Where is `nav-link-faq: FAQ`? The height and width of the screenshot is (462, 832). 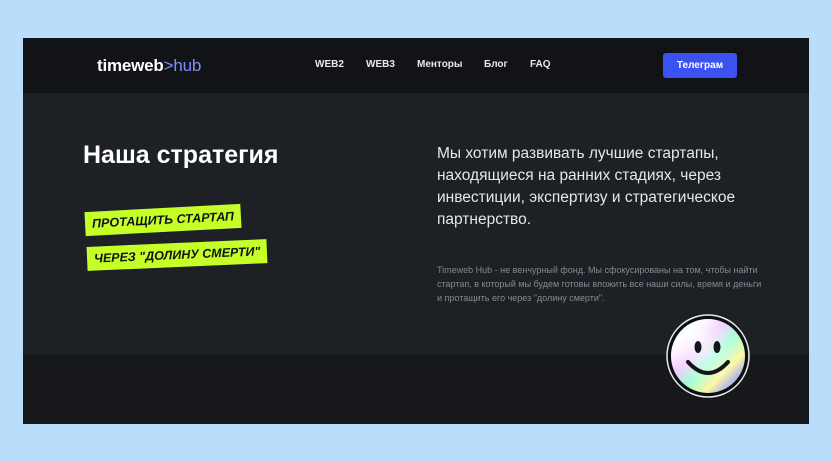
nav-link-faq: FAQ is located at coordinates (540, 64).